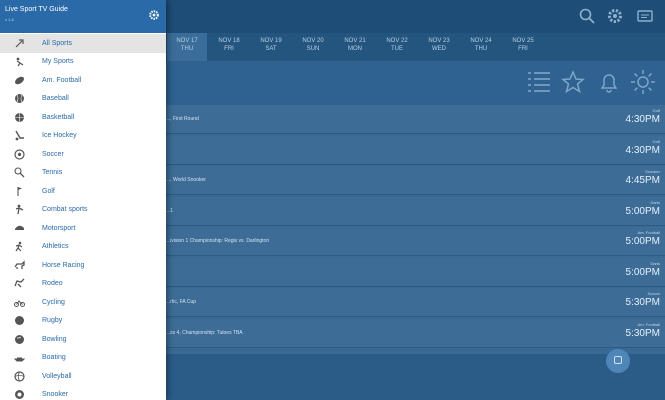  What do you see at coordinates (355, 45) in the screenshot?
I see `date-tab: NOV 21 MON` at bounding box center [355, 45].